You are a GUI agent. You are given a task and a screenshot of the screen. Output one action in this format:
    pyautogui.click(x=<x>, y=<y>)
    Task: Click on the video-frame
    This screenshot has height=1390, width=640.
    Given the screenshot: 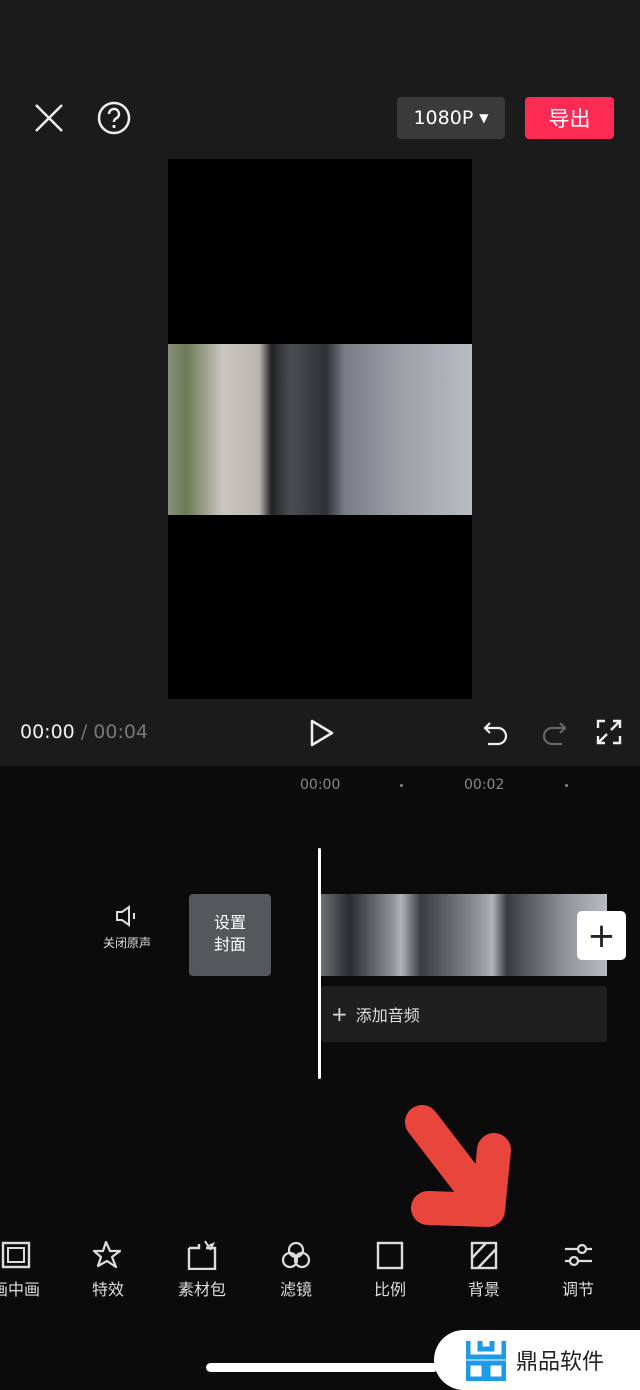 What is the action you would take?
    pyautogui.click(x=320, y=429)
    